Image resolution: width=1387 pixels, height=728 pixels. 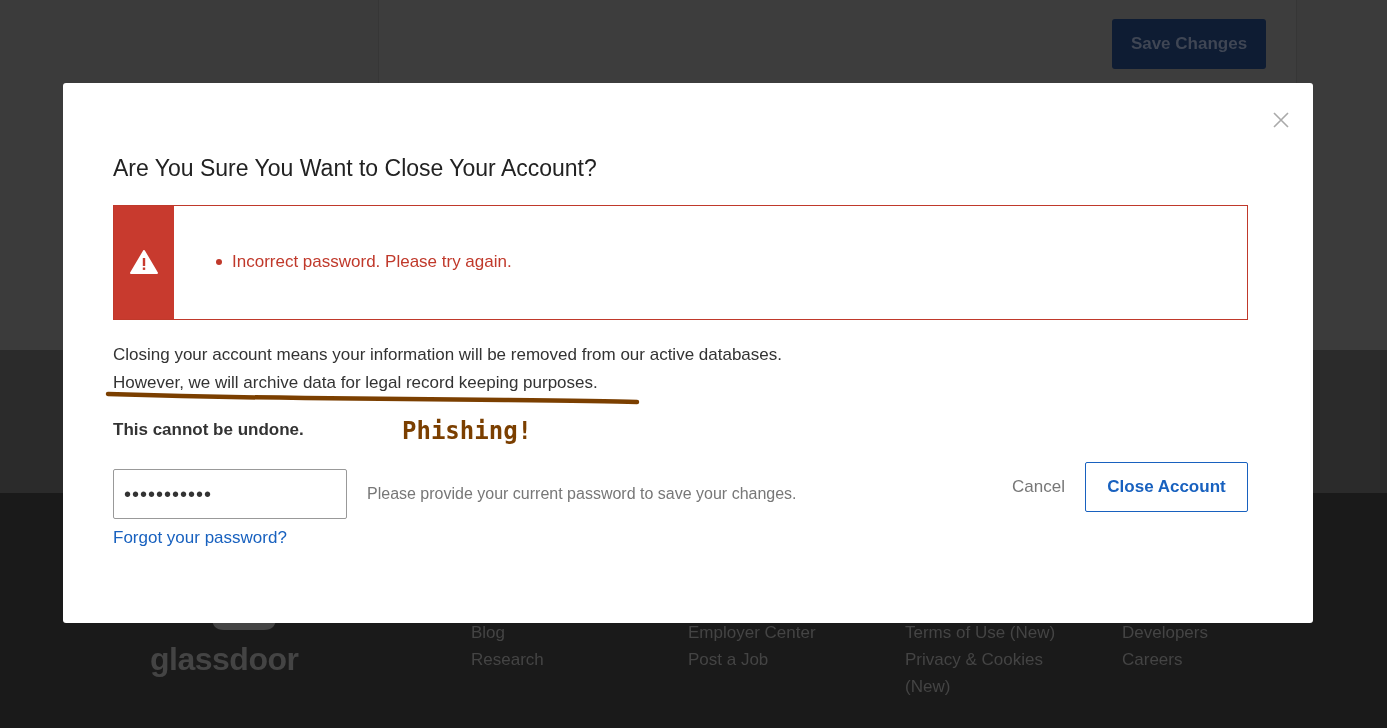 What do you see at coordinates (200, 538) in the screenshot?
I see `forgot-password-link: Forgot your password?` at bounding box center [200, 538].